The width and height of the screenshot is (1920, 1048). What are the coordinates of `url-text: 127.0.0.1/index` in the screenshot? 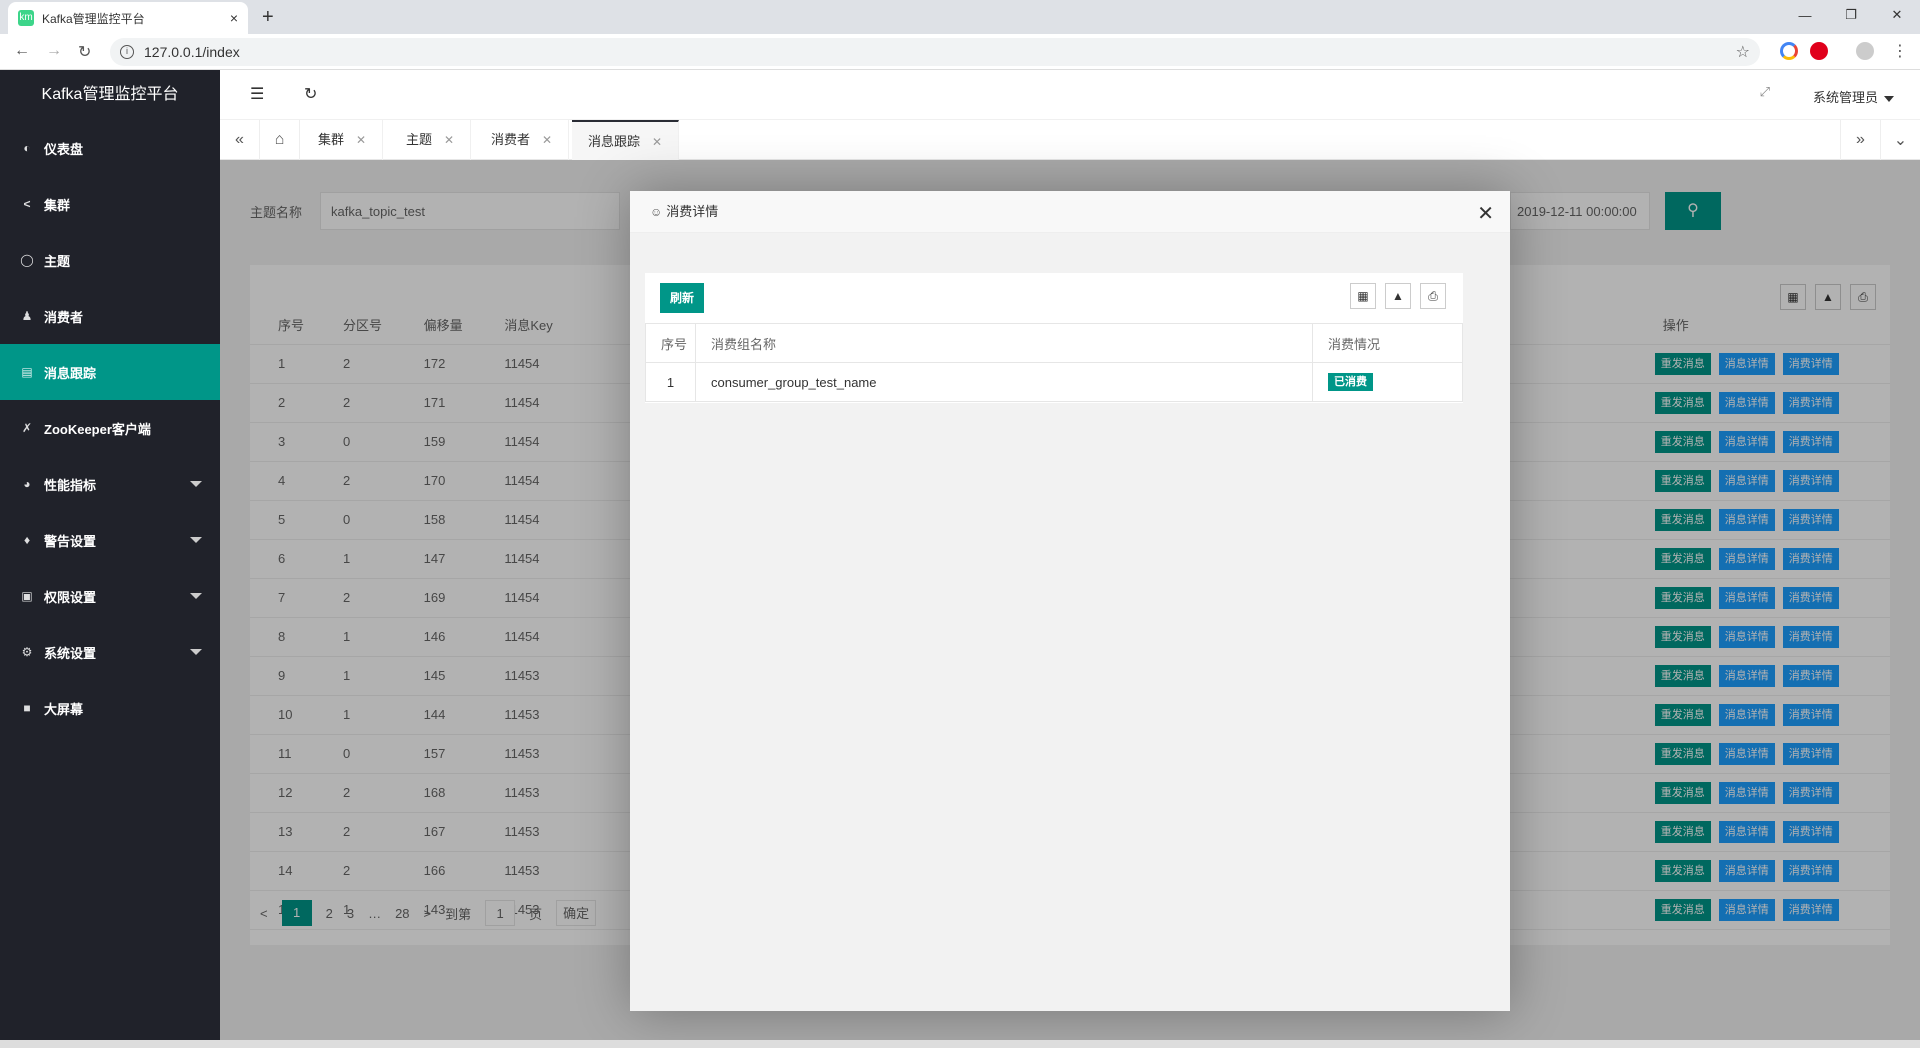 It's located at (192, 52).